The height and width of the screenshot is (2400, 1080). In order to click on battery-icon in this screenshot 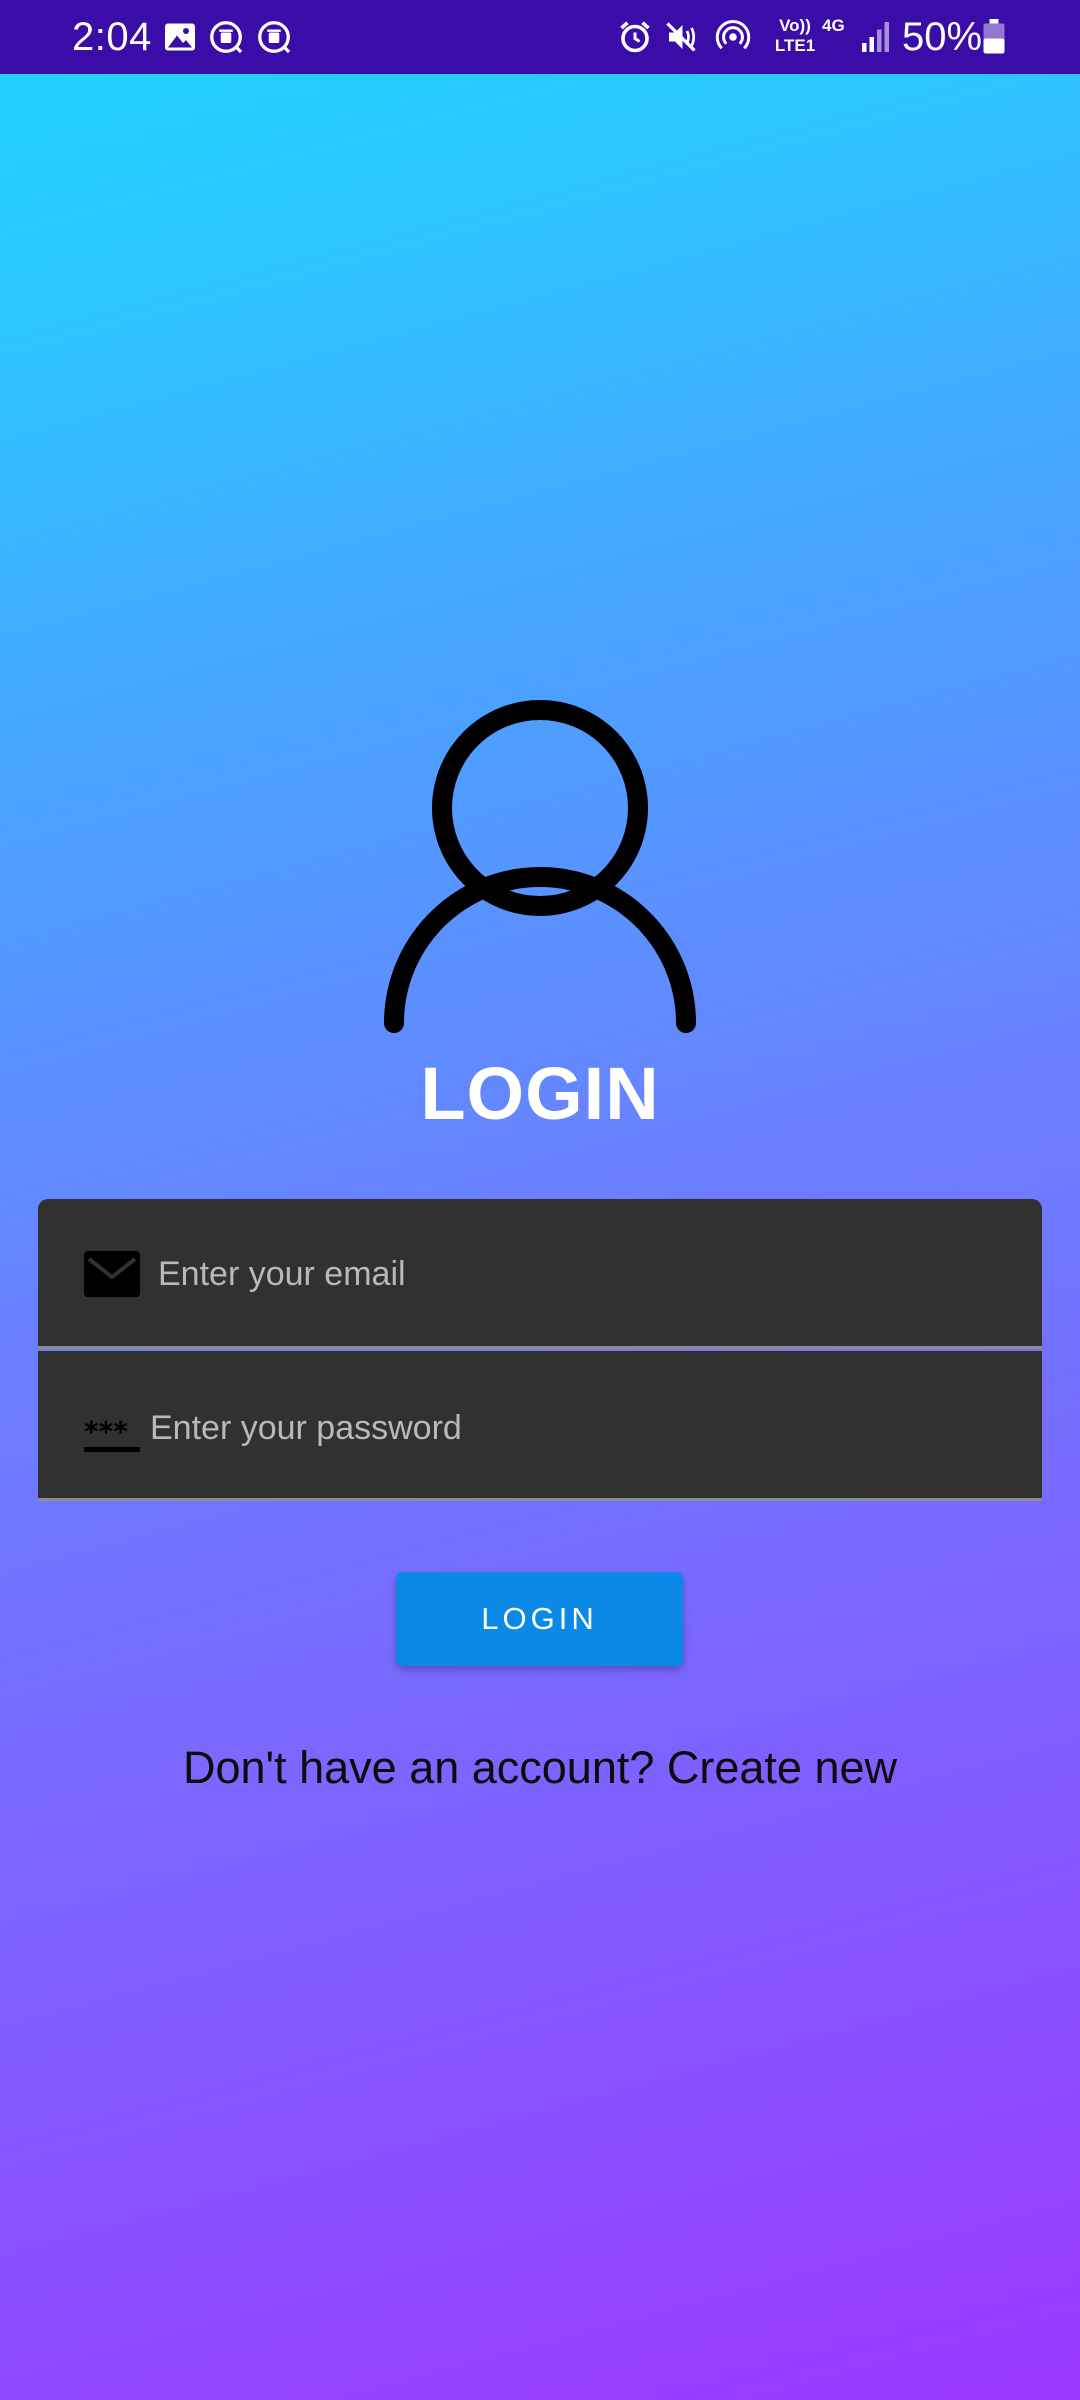, I will do `click(994, 36)`.